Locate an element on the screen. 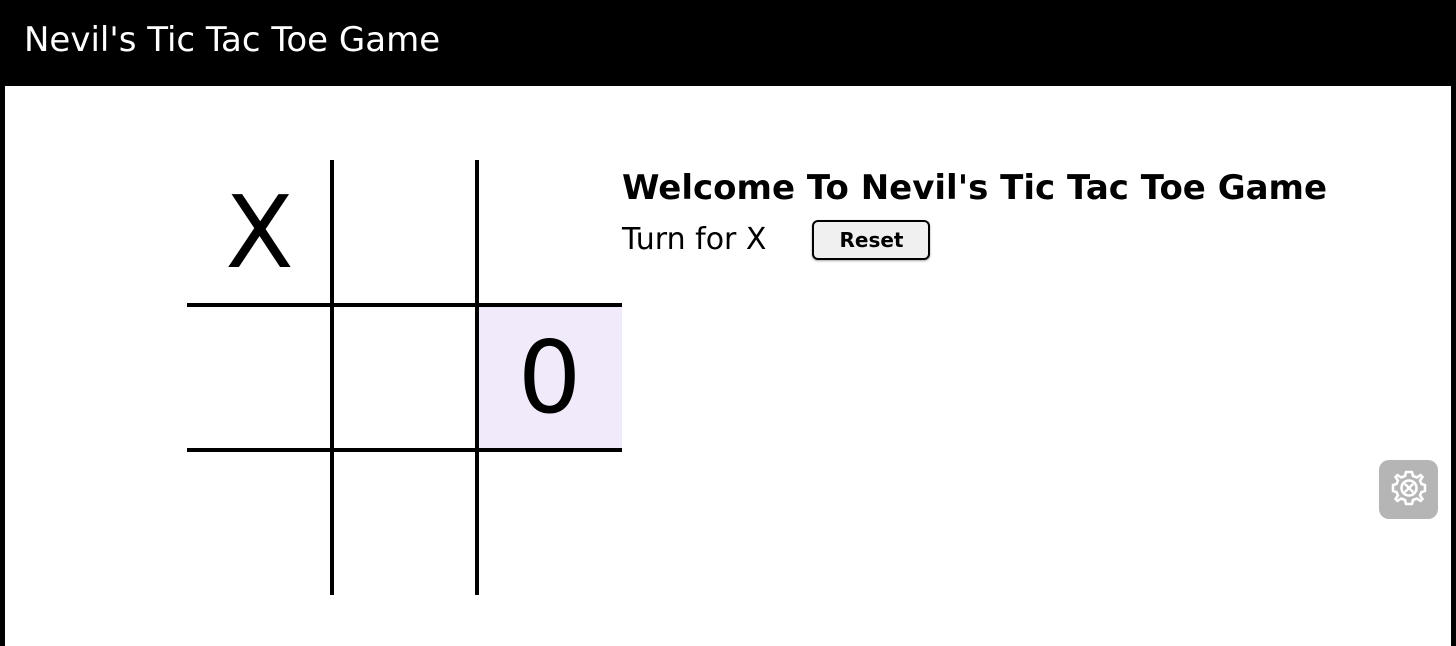 The height and width of the screenshot is (646, 1456). gear-icon is located at coordinates (1409, 490).